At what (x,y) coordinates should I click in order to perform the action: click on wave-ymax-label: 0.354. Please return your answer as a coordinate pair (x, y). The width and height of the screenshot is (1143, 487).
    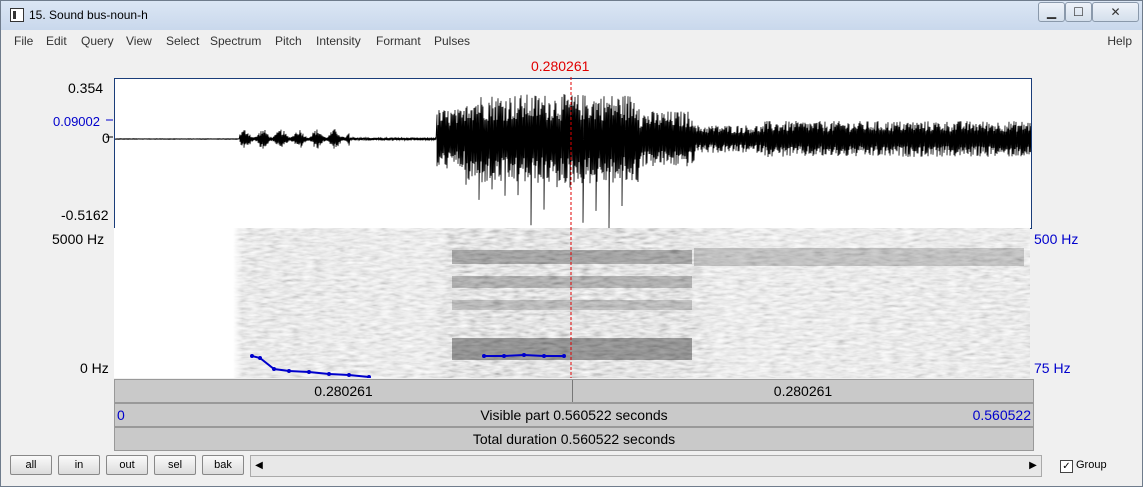
    Looking at the image, I should click on (86, 88).